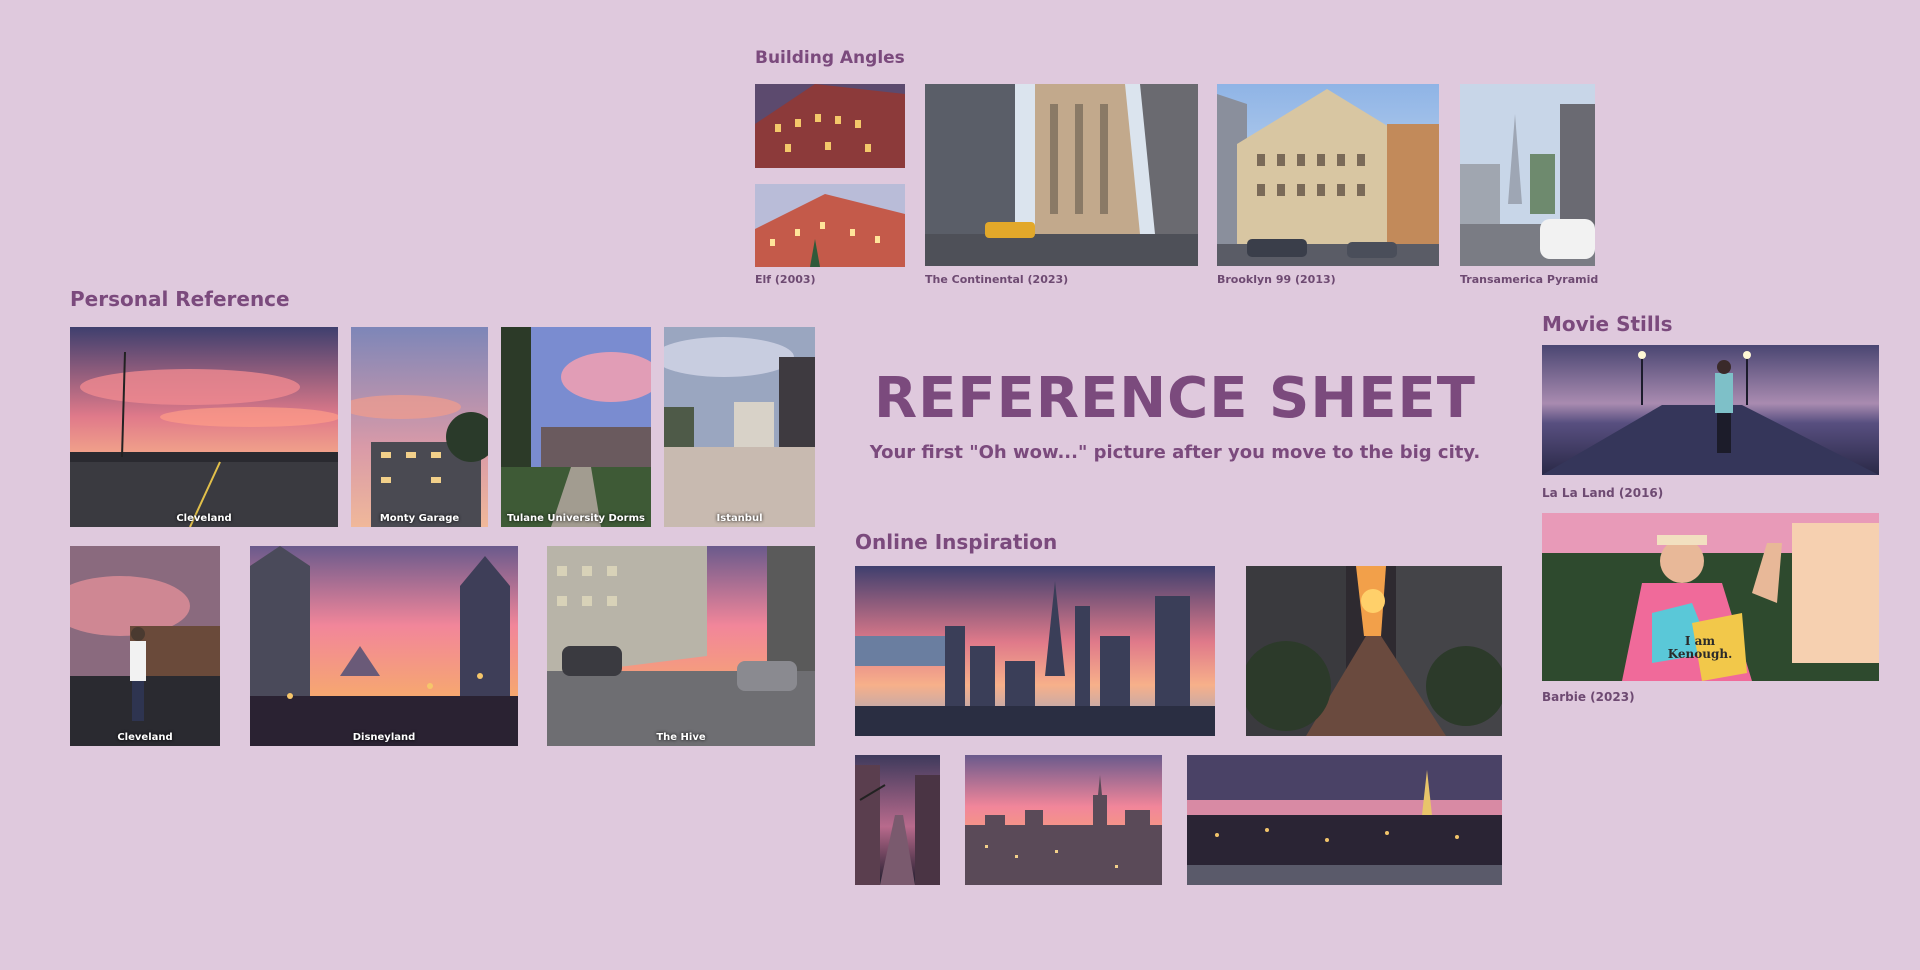 This screenshot has width=1920, height=970. I want to click on caption-transamerica: Transamerica Pyramid, so click(1529, 279).